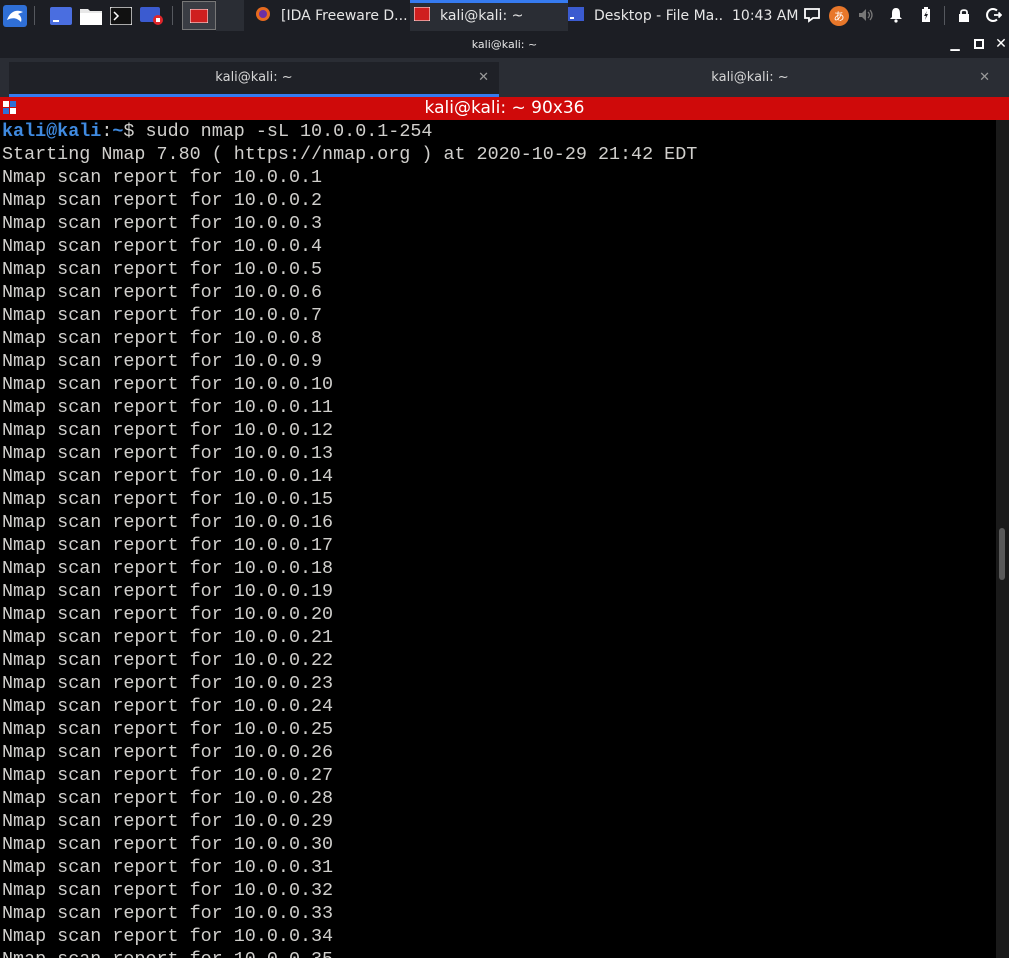  I want to click on output-line: Nmap scan report for 10.0.0.10, so click(168, 384).